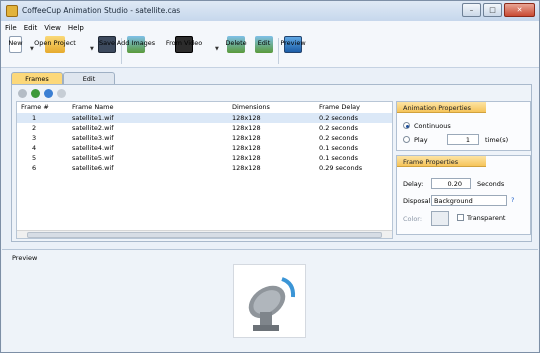 The width and height of the screenshot is (540, 353). I want to click on edit-button: Edit, so click(264, 51).